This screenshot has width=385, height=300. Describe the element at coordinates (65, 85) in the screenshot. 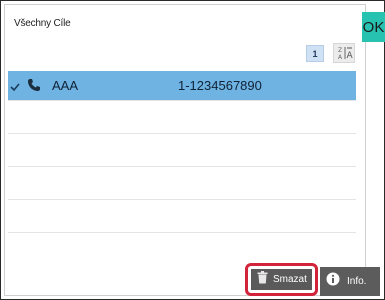

I see `destination-name: AAA` at that location.